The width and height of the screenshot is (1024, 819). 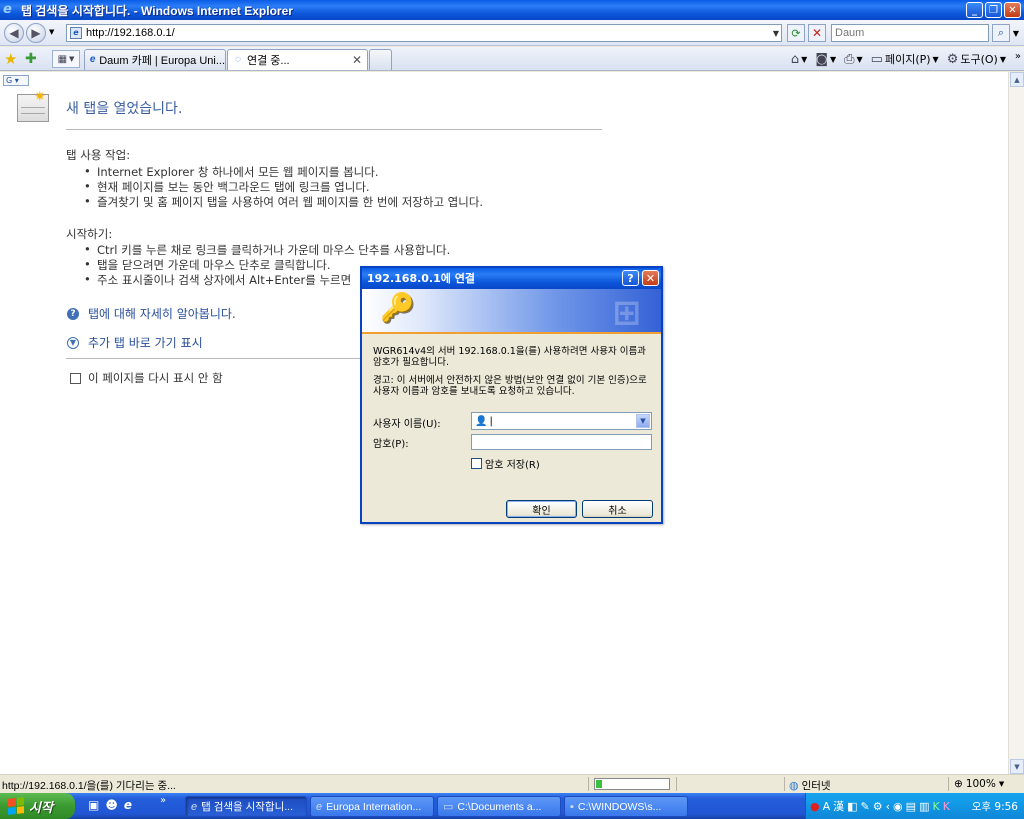 I want to click on remember-password-checkbox, so click(x=476, y=463).